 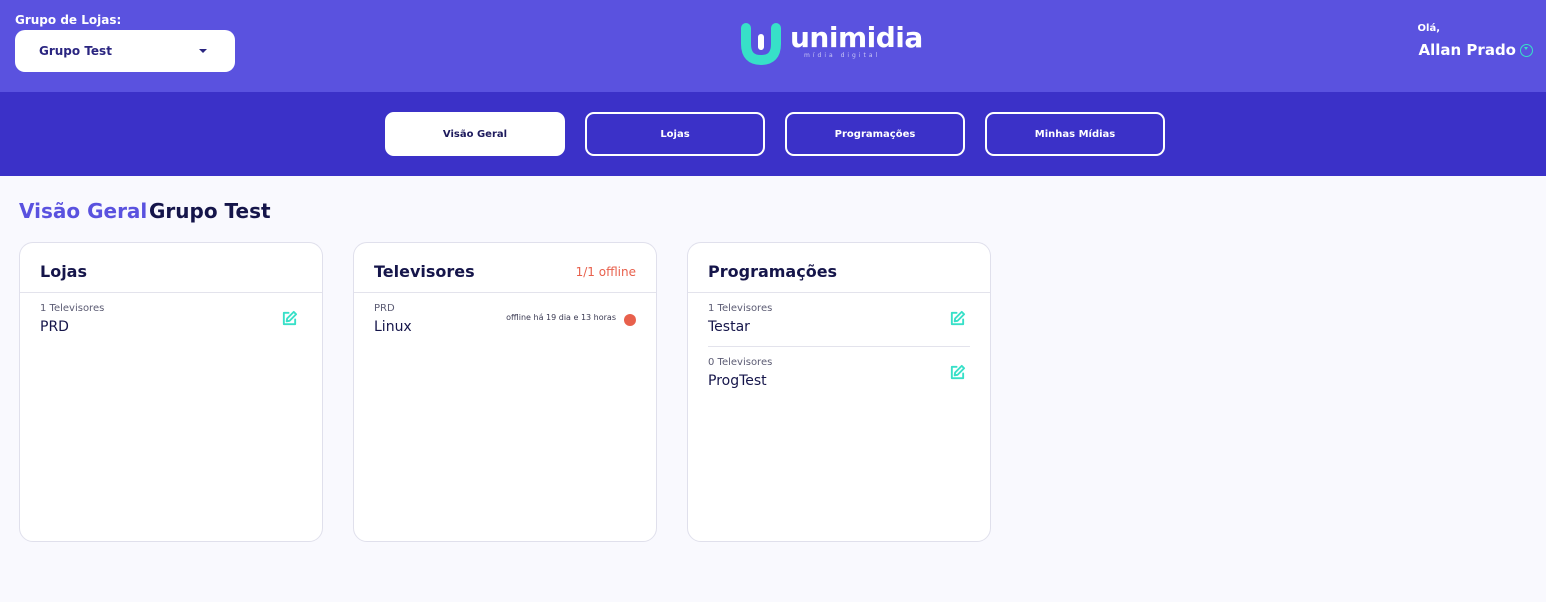 I want to click on list-item: PRD Linux offline há 19 dia e 13 horas, so click(x=505, y=320).